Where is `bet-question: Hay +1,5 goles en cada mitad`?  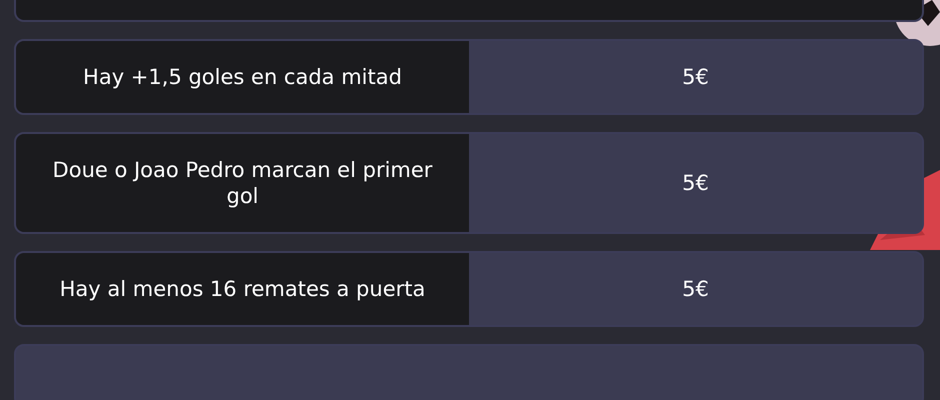 bet-question: Hay +1,5 goles en cada mitad is located at coordinates (242, 77).